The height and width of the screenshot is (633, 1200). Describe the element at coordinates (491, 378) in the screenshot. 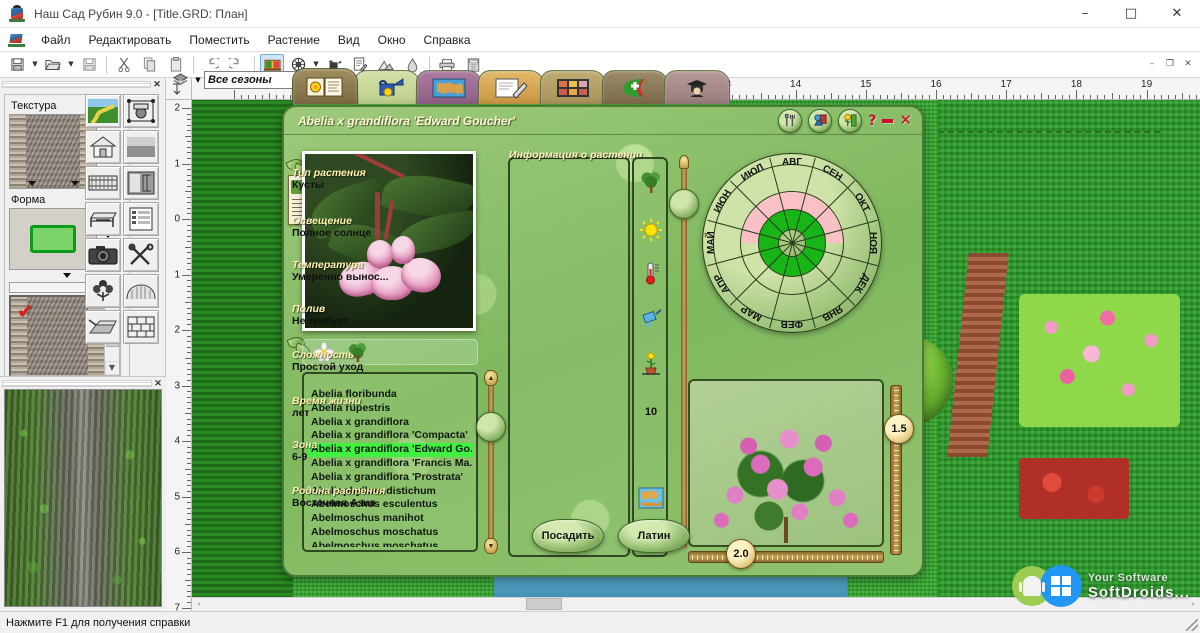

I see `plant-list-scroll-up: ▲` at that location.